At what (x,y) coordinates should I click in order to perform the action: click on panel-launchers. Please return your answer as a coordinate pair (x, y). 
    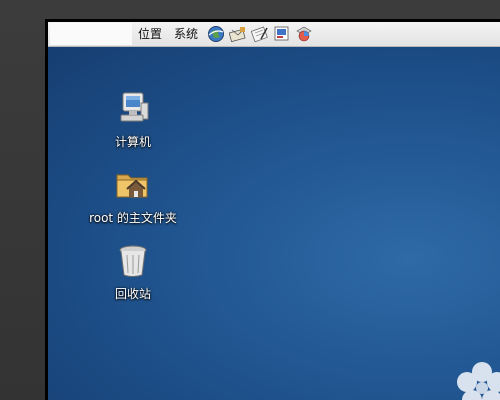
    Looking at the image, I should click on (261, 34).